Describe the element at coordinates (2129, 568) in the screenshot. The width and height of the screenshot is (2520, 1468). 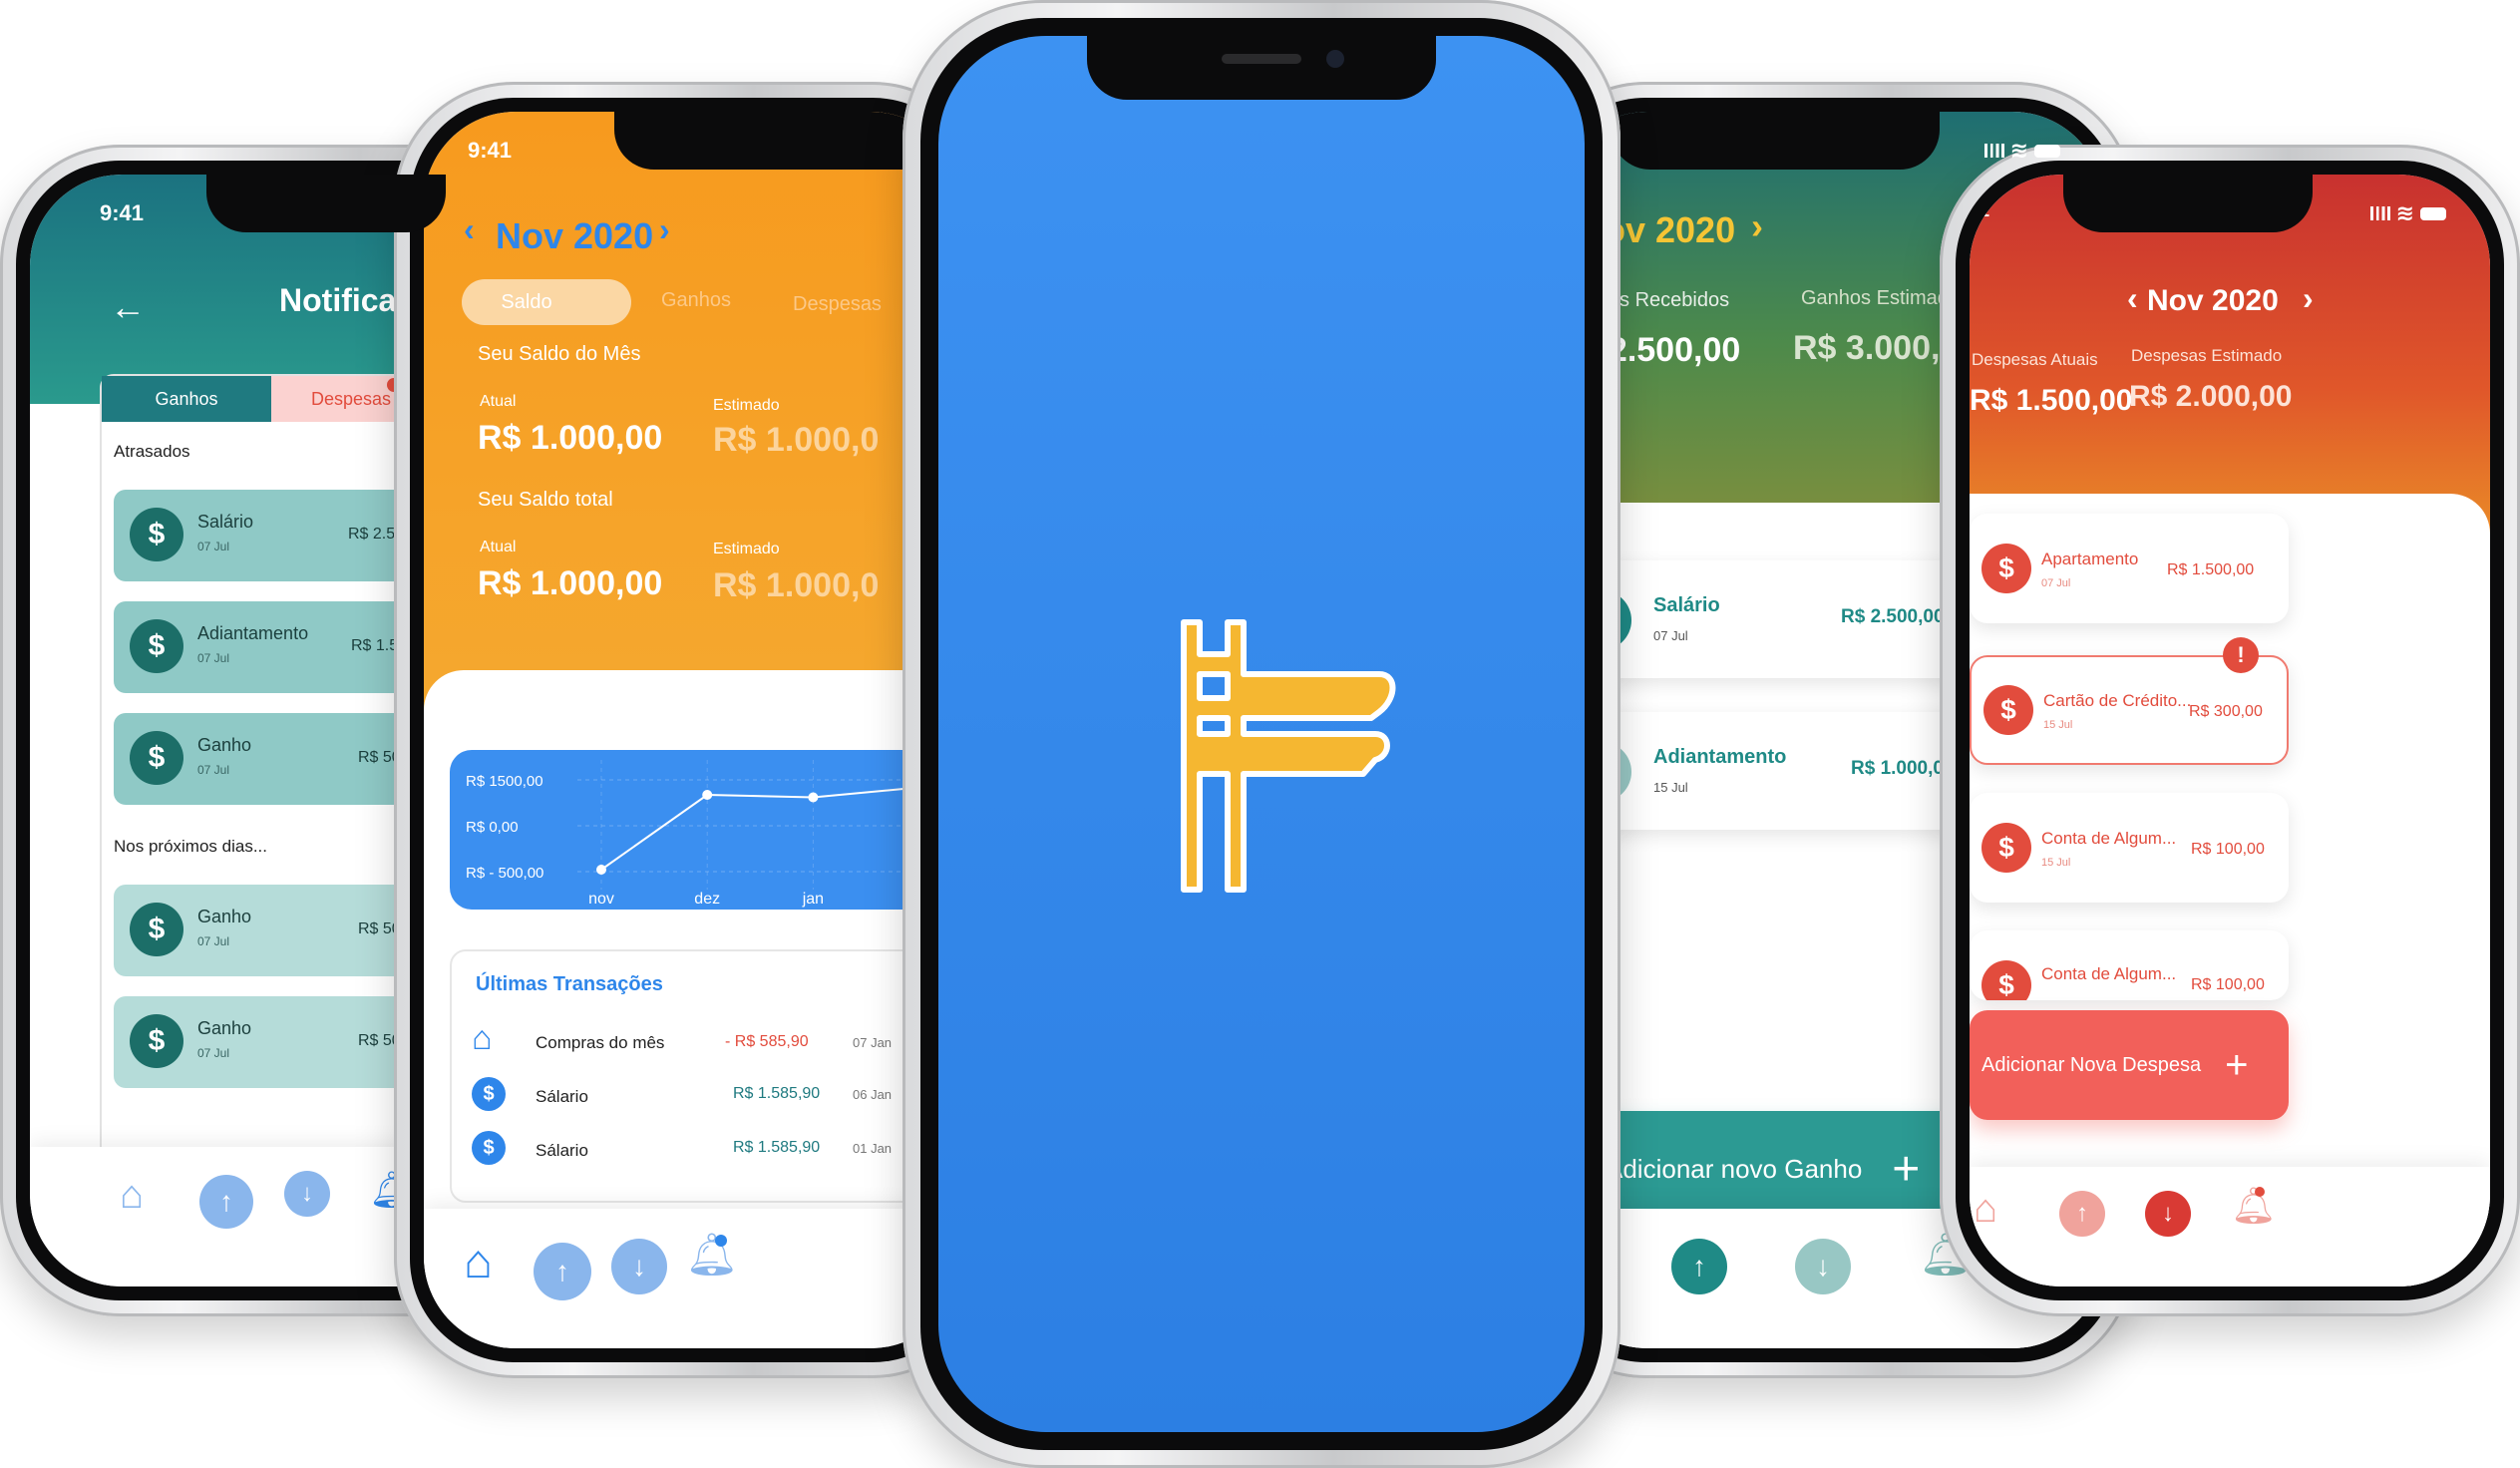
I see `list-item: $ Apartamento 07 Jul R$ 1.500,00` at that location.